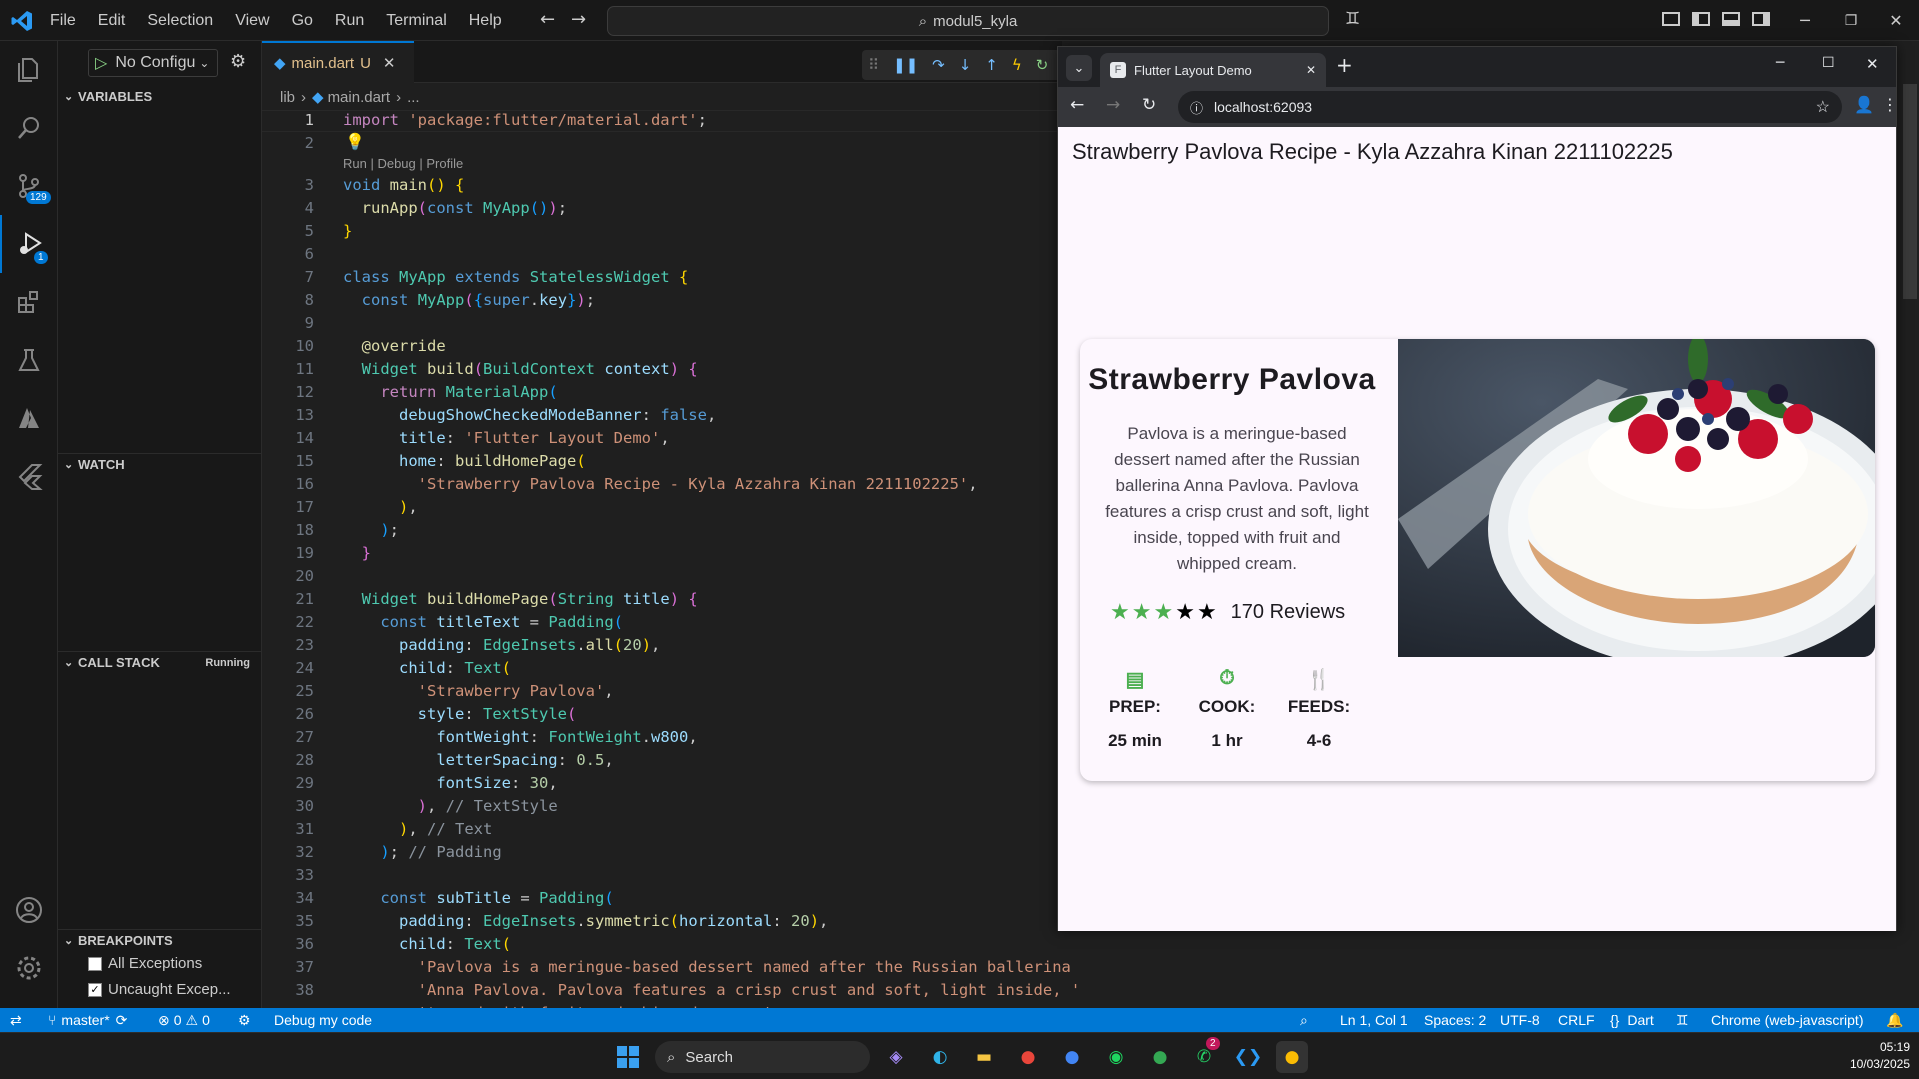  Describe the element at coordinates (287, 97) in the screenshot. I see `breadcrumb-lib: lib` at that location.